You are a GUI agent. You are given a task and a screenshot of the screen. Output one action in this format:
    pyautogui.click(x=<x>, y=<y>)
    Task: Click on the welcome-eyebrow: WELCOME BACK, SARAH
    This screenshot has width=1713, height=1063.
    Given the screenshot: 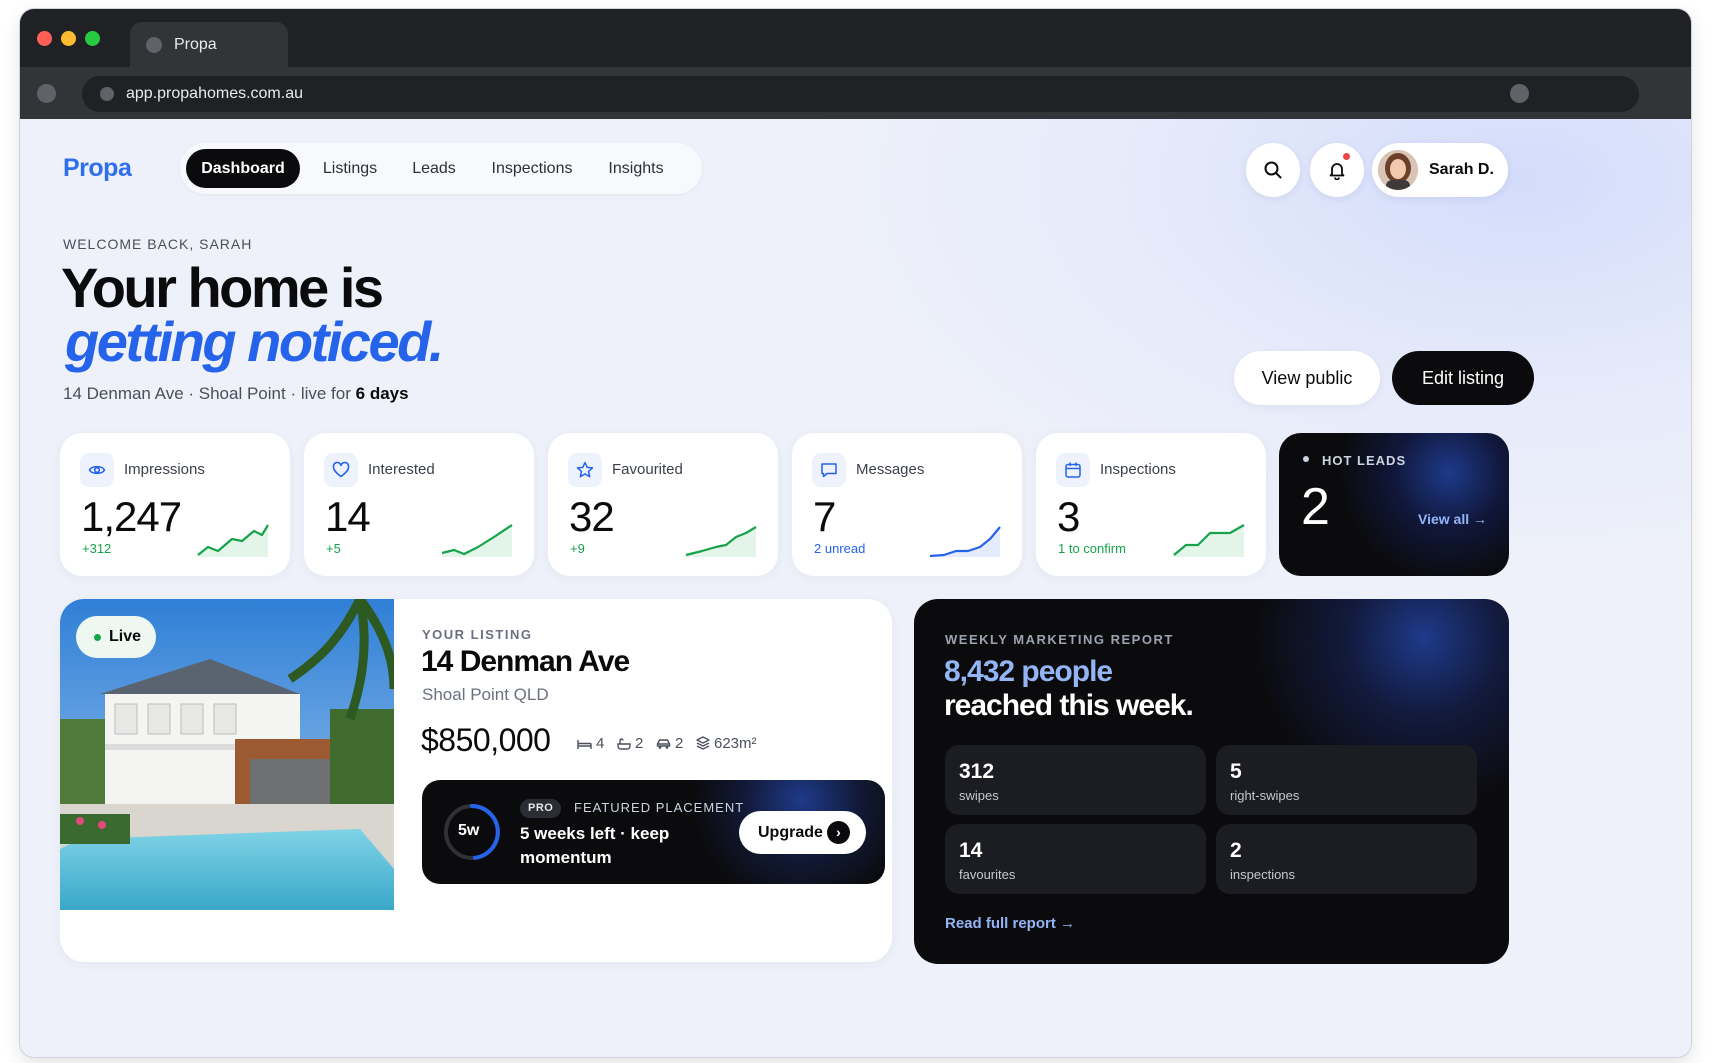 What is the action you would take?
    pyautogui.click(x=158, y=244)
    